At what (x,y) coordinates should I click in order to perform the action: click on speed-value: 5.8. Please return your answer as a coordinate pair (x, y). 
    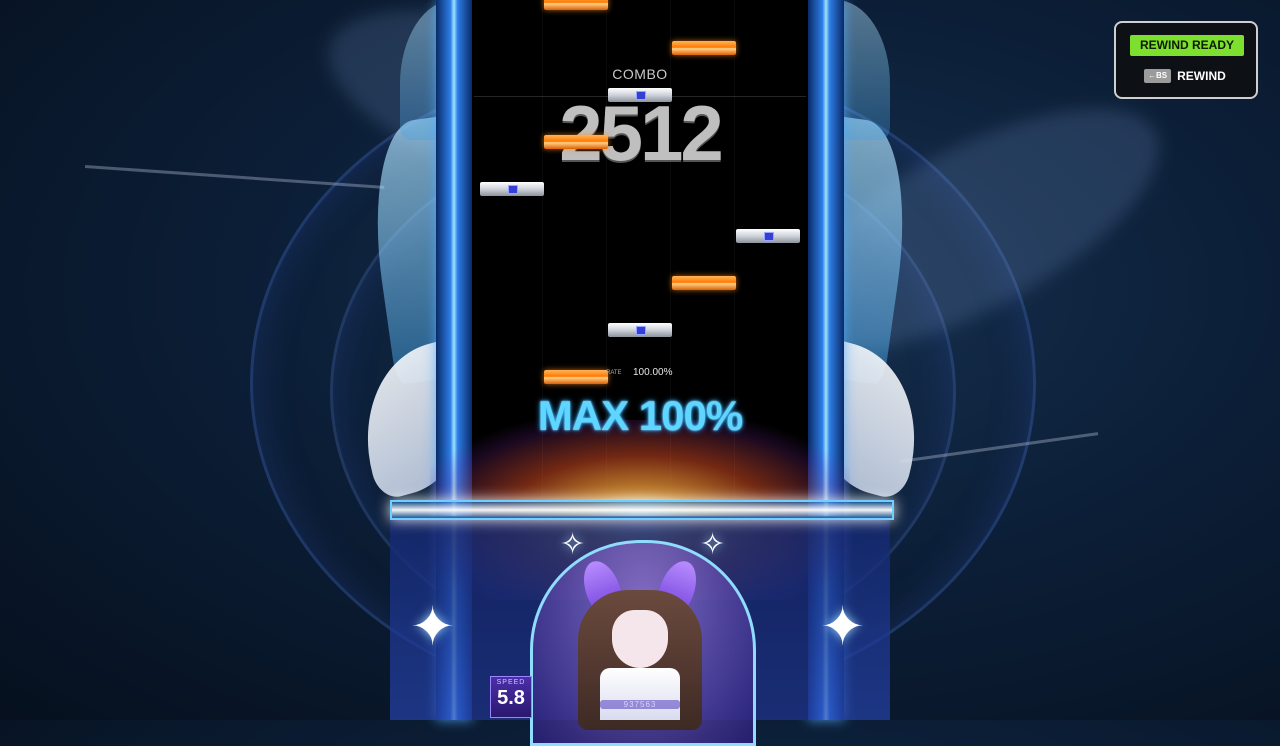
    Looking at the image, I should click on (511, 698).